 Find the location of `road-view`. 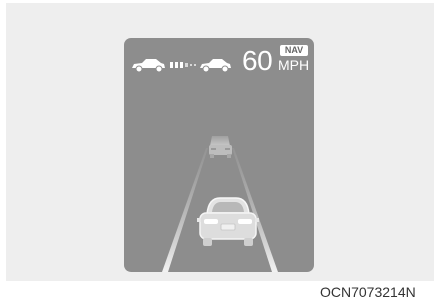

road-view is located at coordinates (220, 204).